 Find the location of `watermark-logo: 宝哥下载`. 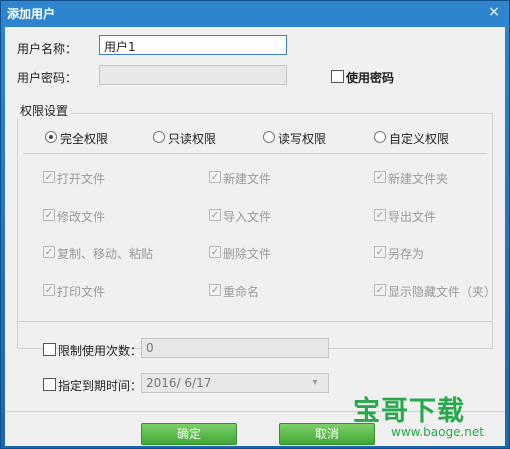

watermark-logo: 宝哥下载 is located at coordinates (409, 411).